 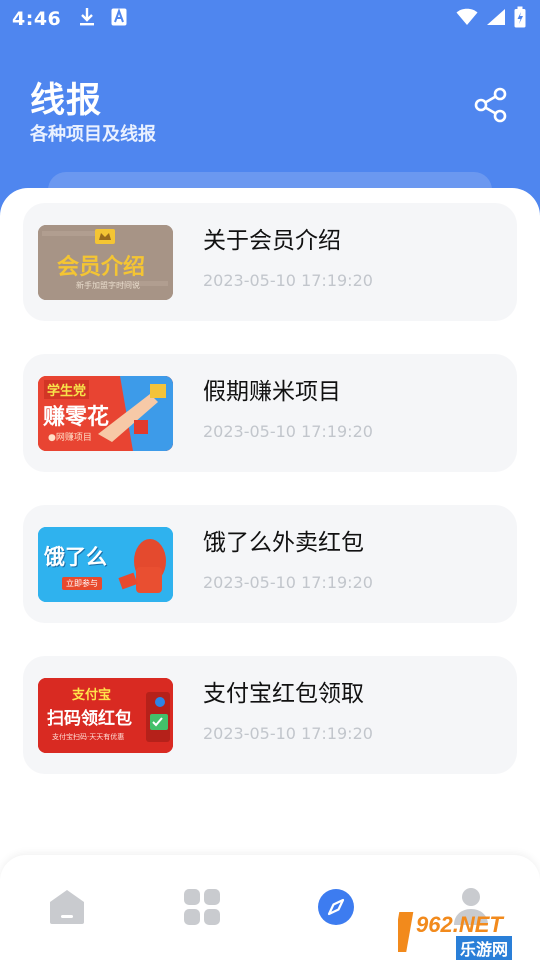 I want to click on article-title: 支付宝红包领取, so click(x=283, y=694).